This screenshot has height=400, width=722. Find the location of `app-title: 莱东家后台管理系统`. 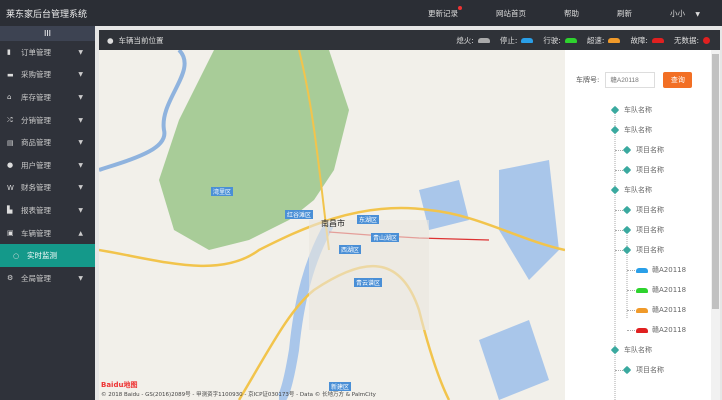

app-title: 莱东家后台管理系统 is located at coordinates (47, 14).